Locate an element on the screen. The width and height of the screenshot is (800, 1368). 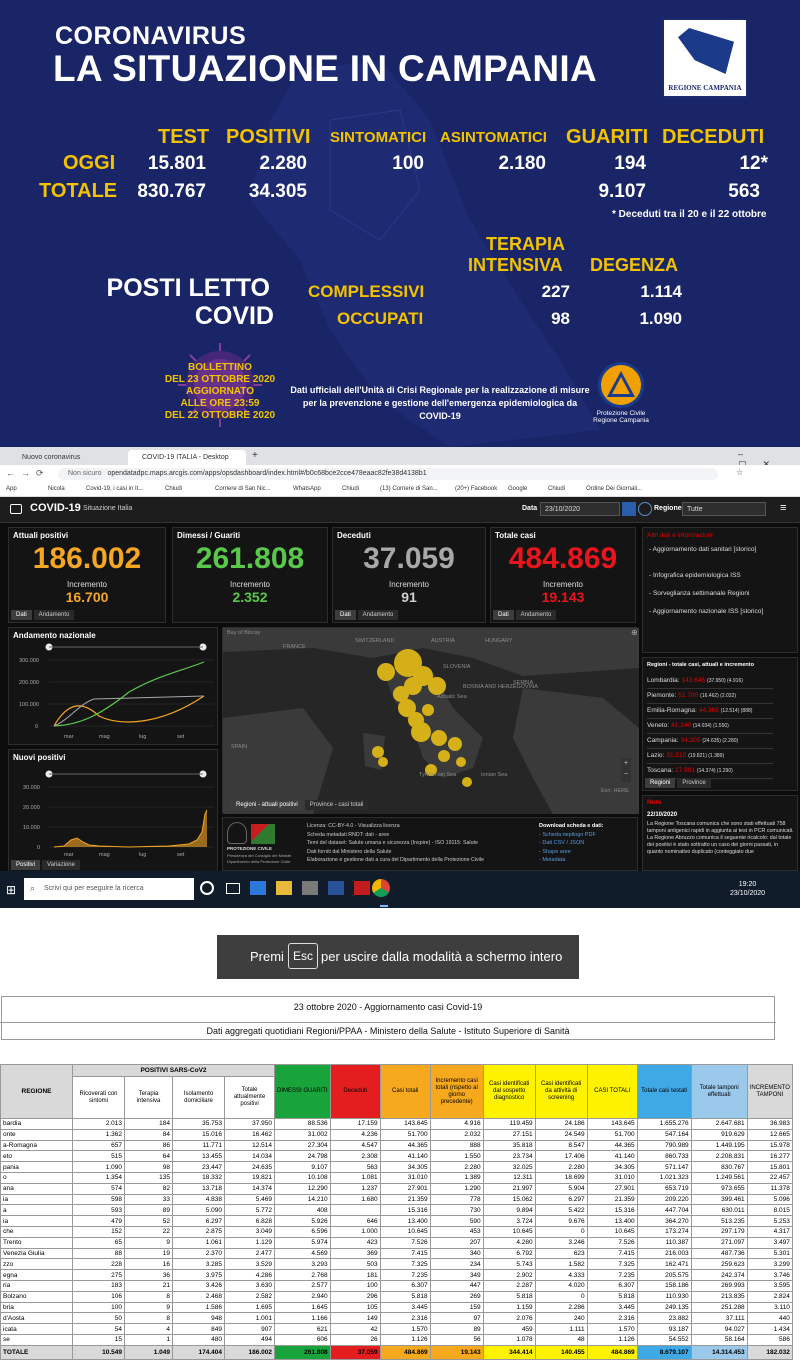
clock-time: 19:20 is located at coordinates (747, 884).